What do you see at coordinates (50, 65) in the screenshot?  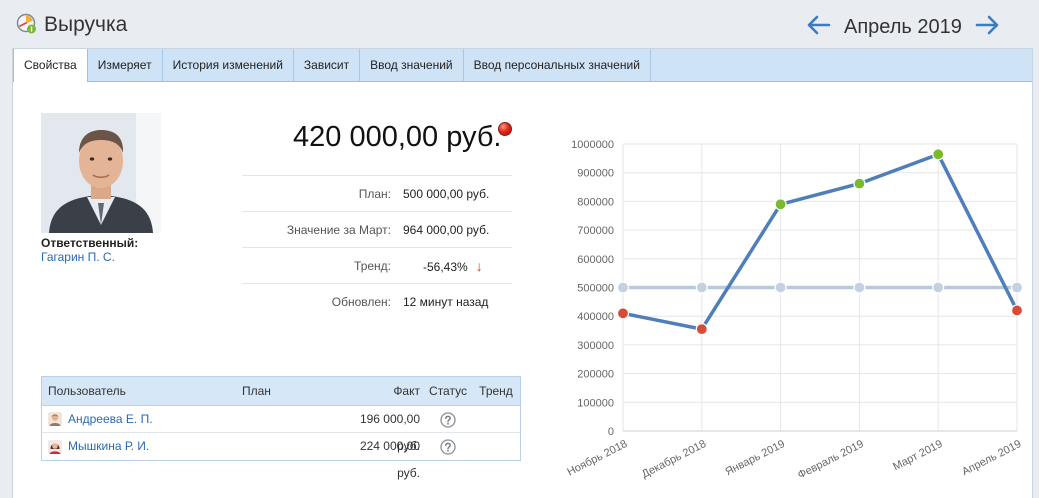 I see `tab-properties: Свойства` at bounding box center [50, 65].